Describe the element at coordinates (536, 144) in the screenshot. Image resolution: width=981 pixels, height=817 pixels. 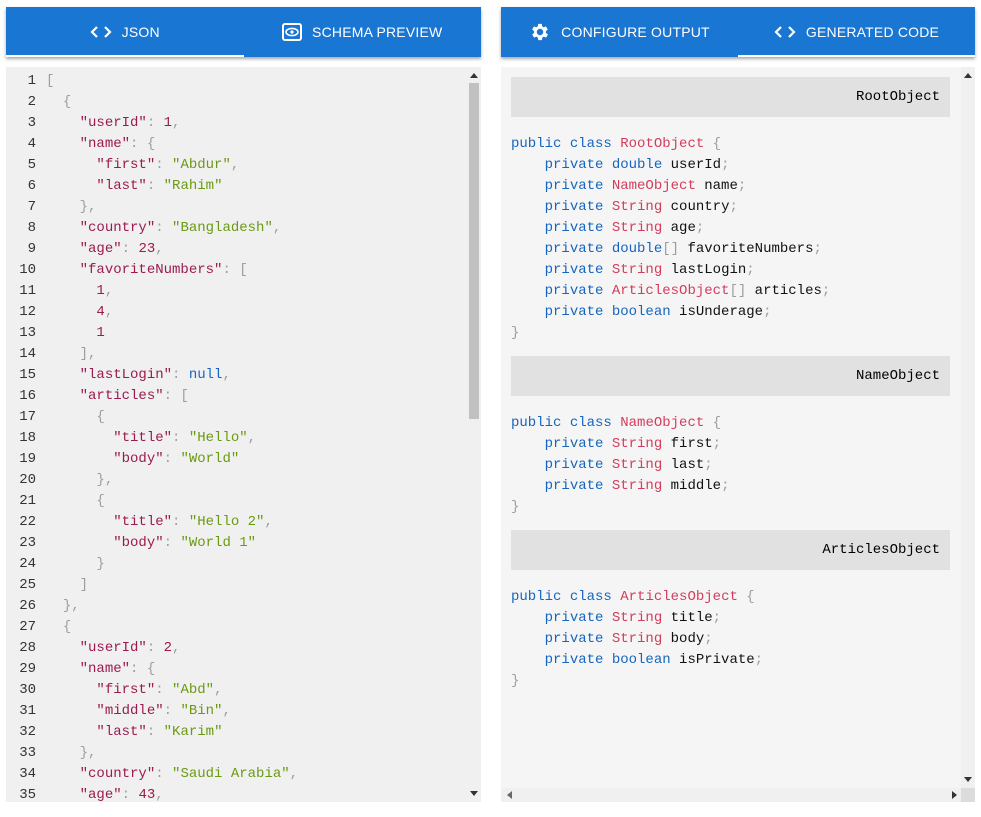
I see `code-token: public` at that location.